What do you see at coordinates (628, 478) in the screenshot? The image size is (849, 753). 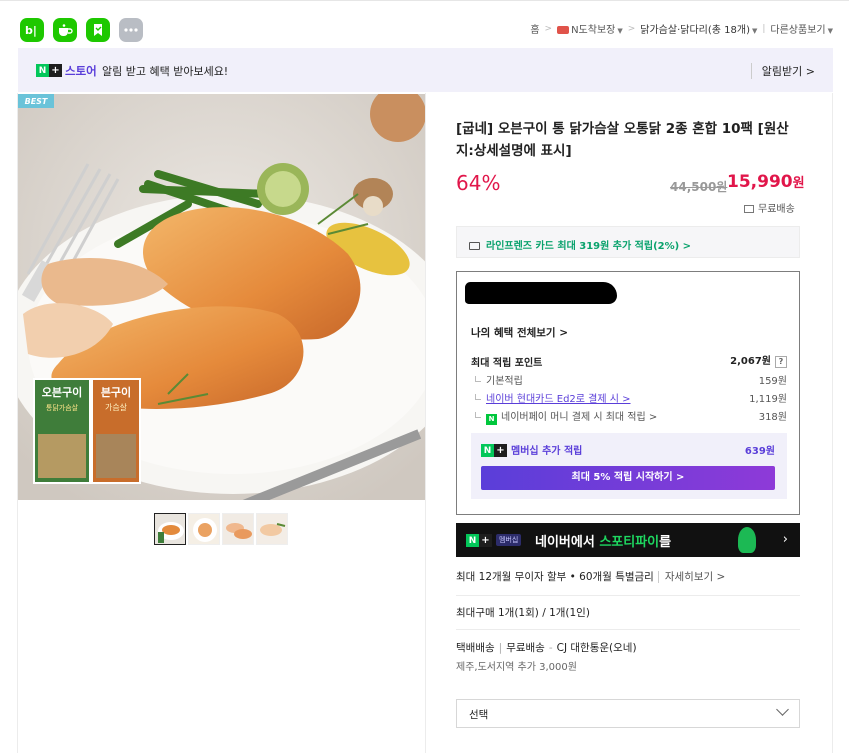 I see `start-membership-button: 최대 5% 적립 시작하기 >` at bounding box center [628, 478].